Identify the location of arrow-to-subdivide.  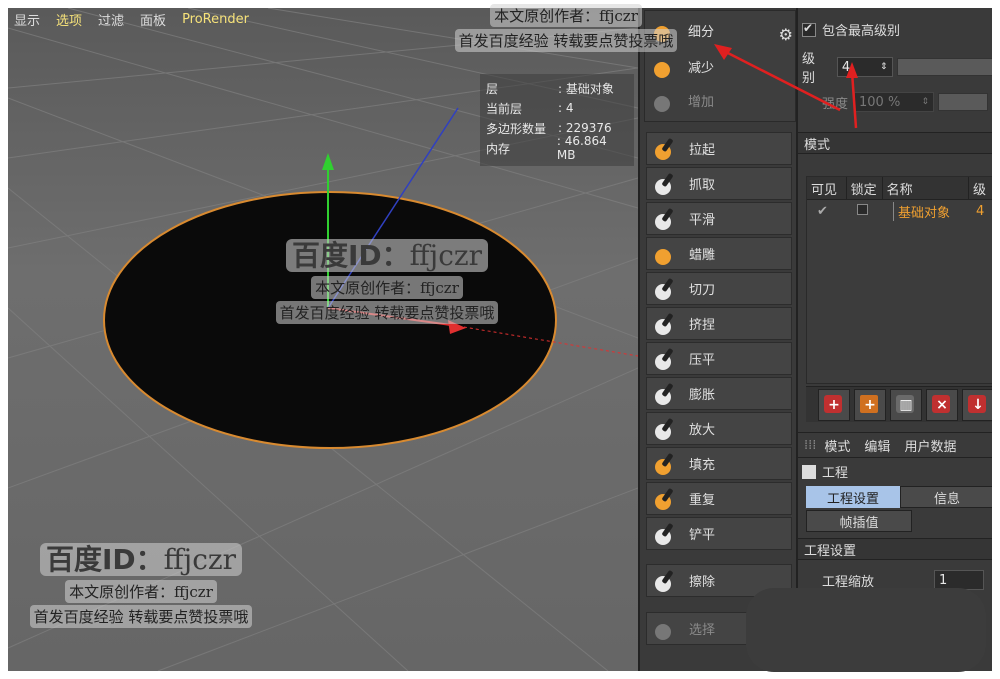
(781, 80).